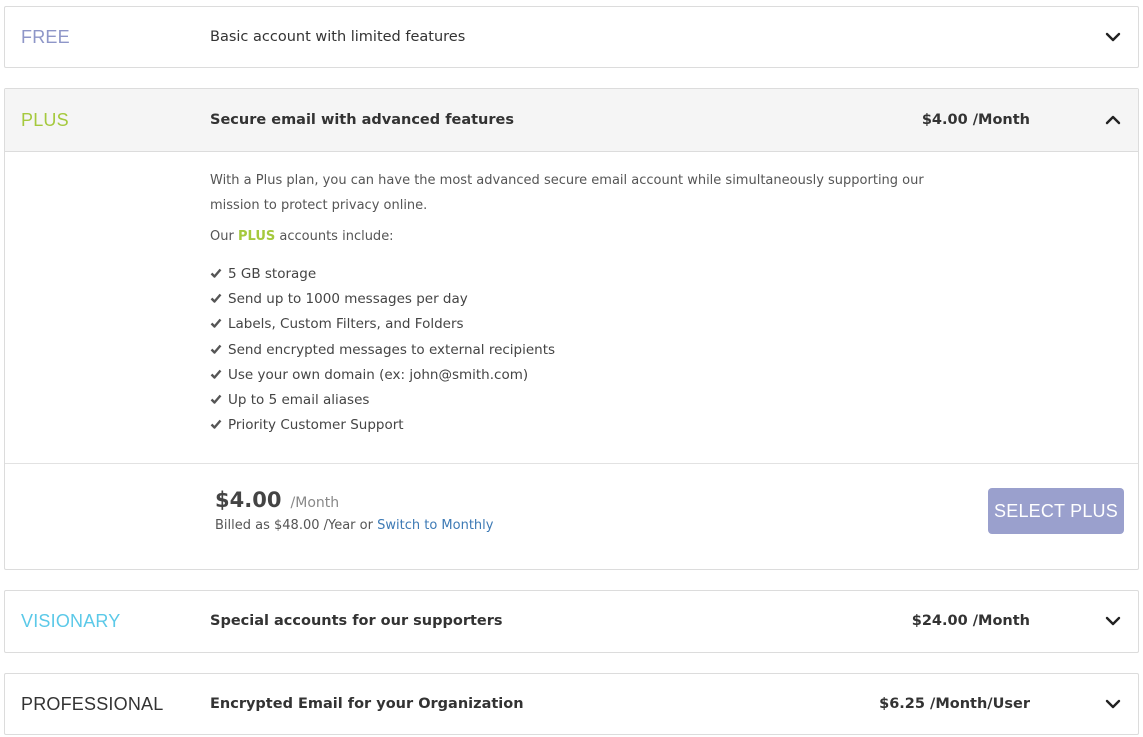 Image resolution: width=1143 pixels, height=737 pixels. Describe the element at coordinates (222, 236) in the screenshot. I see `include-prefix: Our` at that location.